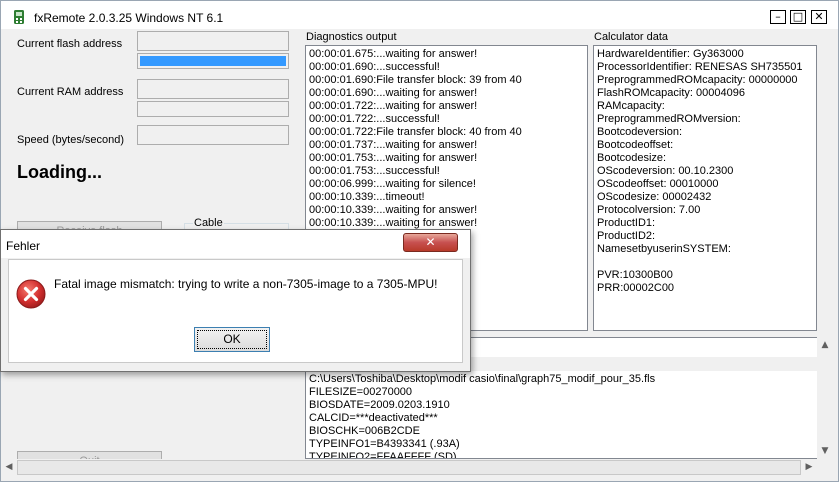 The image size is (839, 482). I want to click on text-line: PreprogrammedROMcapacity: 00000000, so click(697, 80).